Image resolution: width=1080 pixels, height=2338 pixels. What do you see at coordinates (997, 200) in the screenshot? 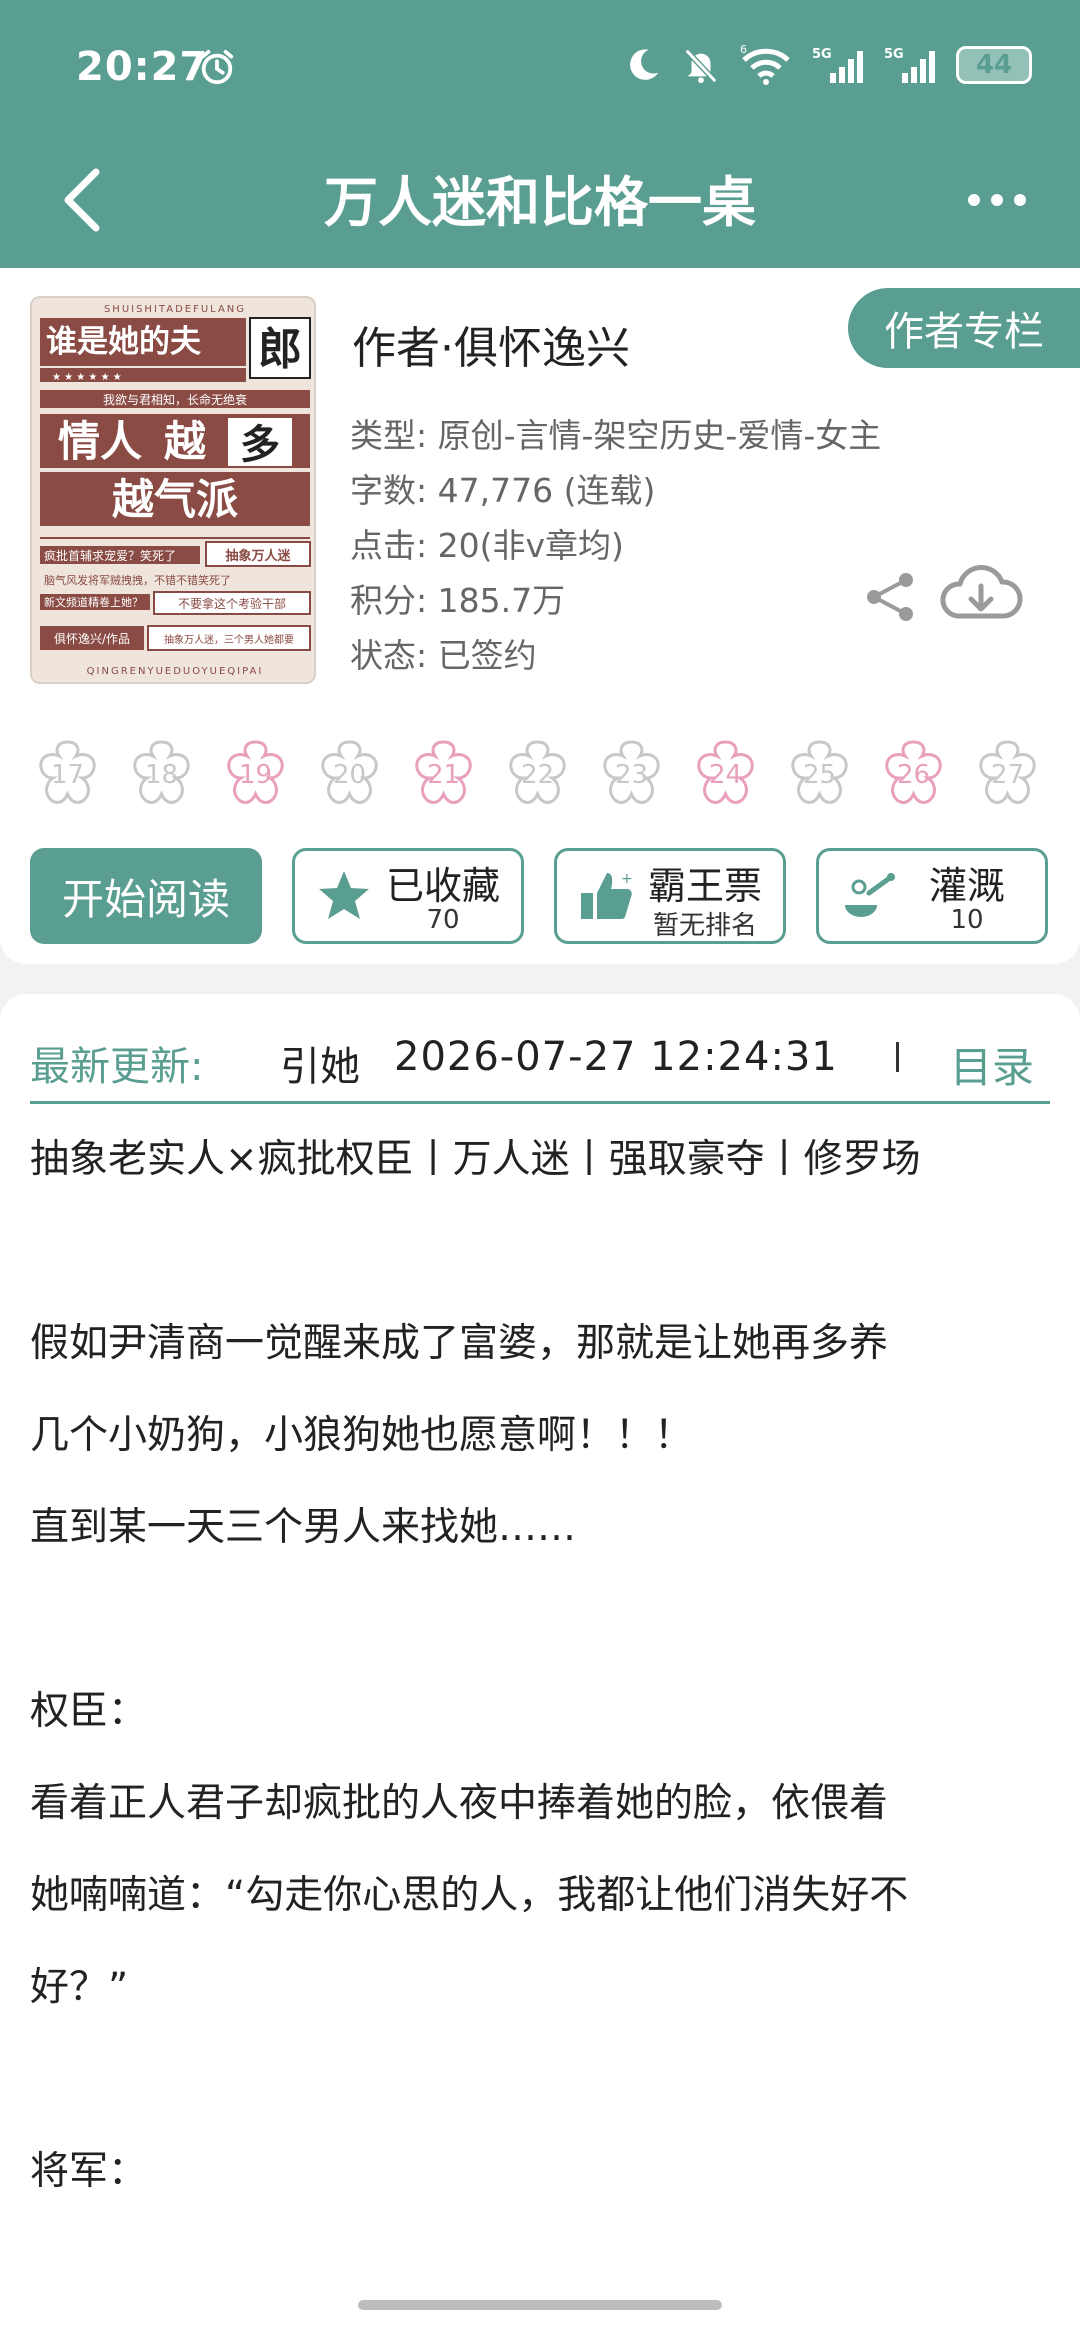
I see `more-options-icon` at bounding box center [997, 200].